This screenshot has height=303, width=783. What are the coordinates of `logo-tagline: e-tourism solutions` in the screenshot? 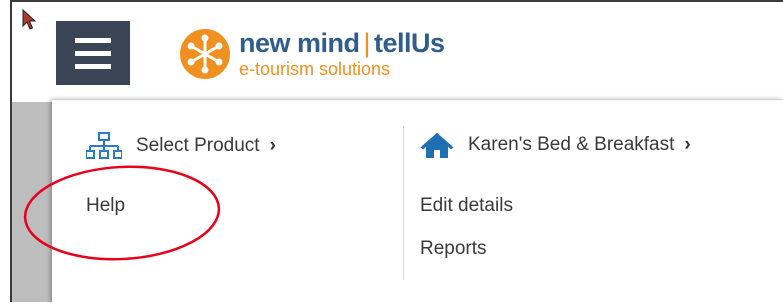 It's located at (315, 69).